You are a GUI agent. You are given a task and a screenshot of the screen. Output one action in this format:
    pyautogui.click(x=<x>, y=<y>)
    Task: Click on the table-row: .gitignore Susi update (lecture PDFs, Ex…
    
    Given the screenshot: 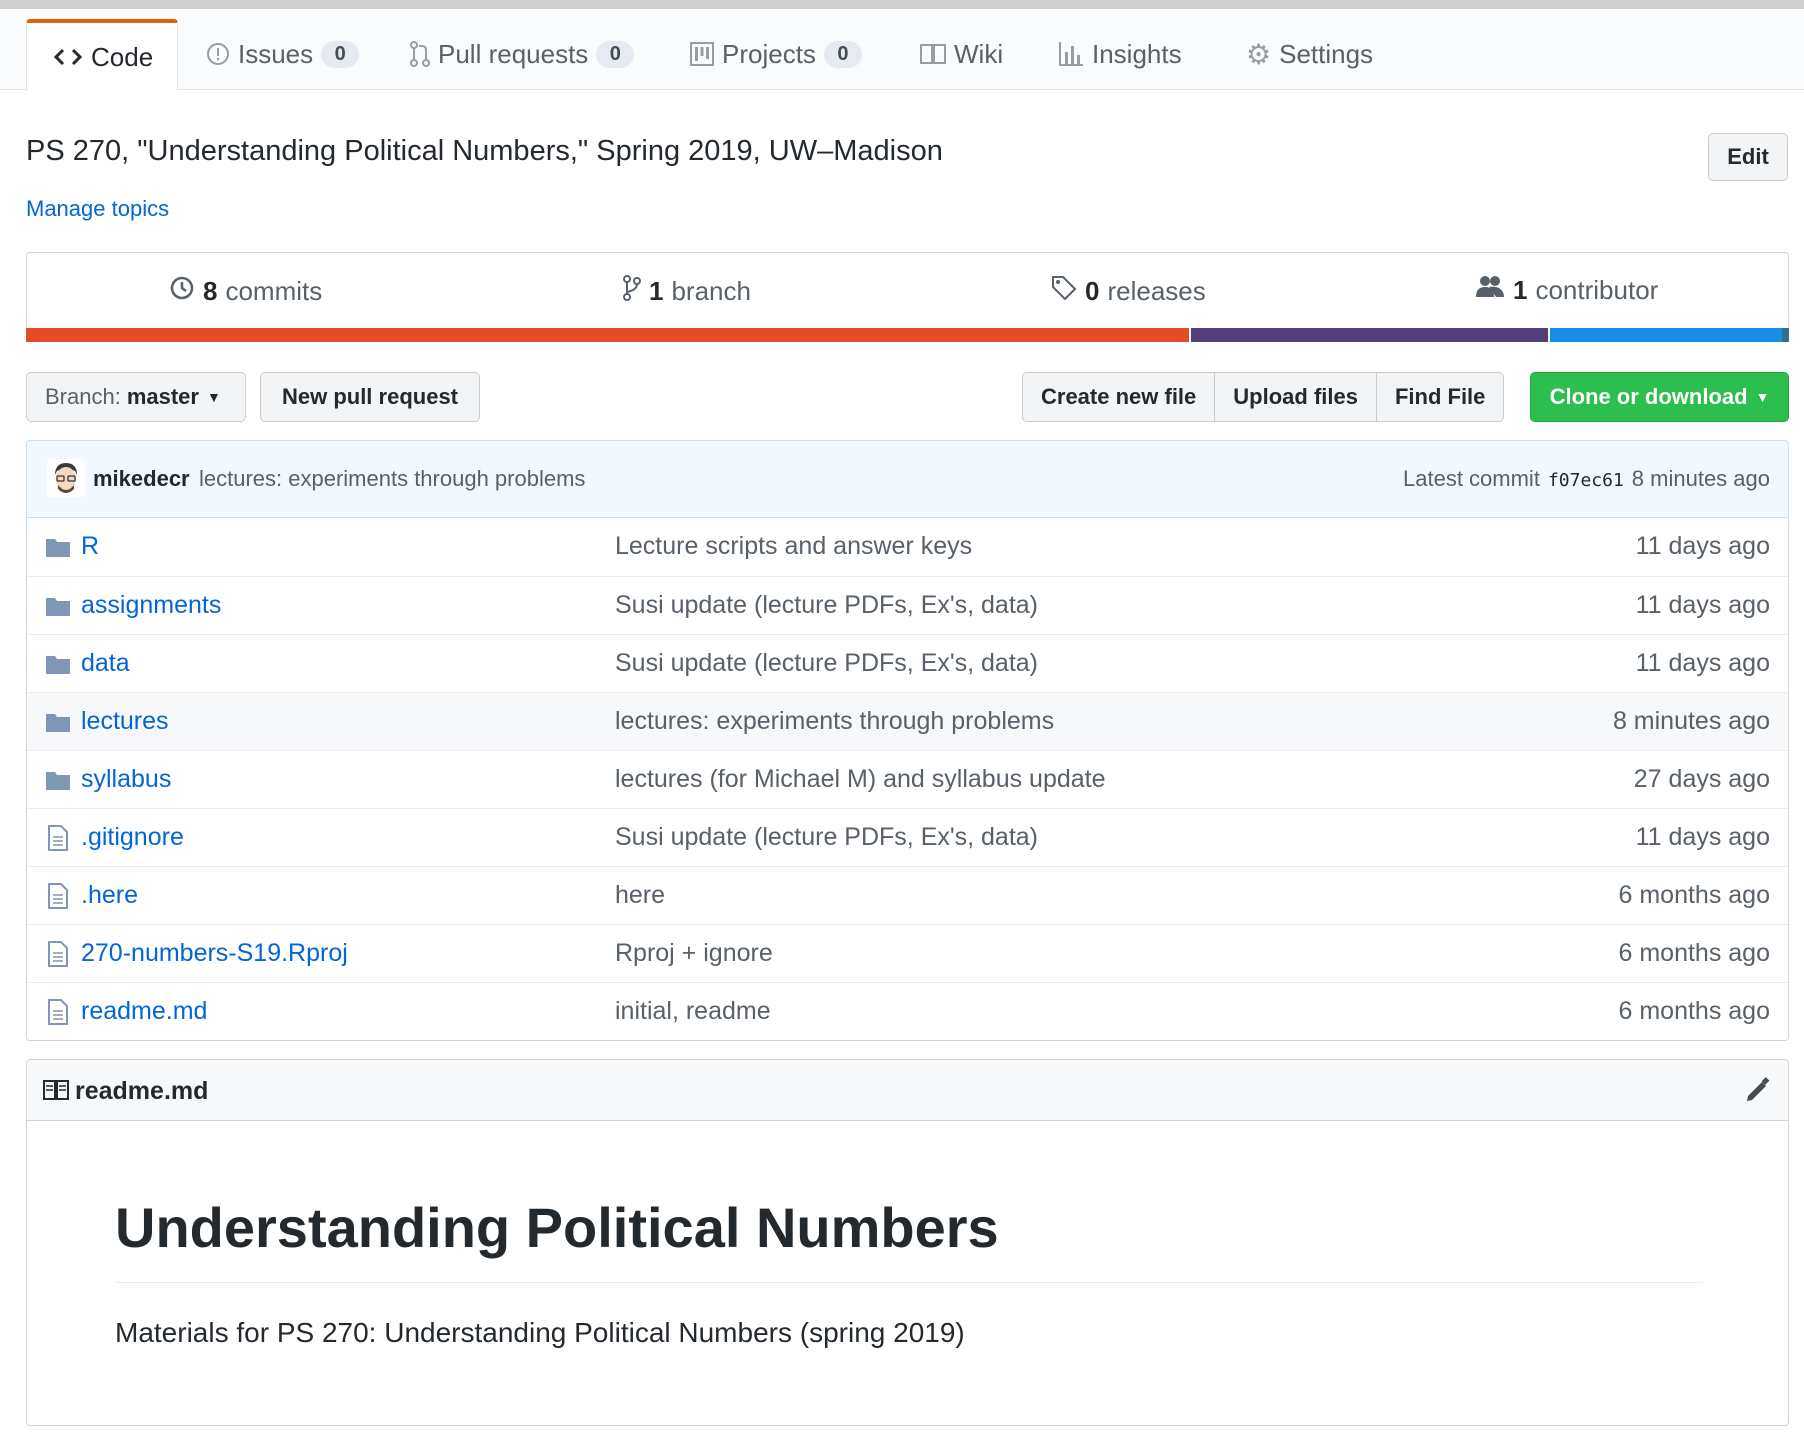 What is the action you would take?
    pyautogui.click(x=907, y=837)
    